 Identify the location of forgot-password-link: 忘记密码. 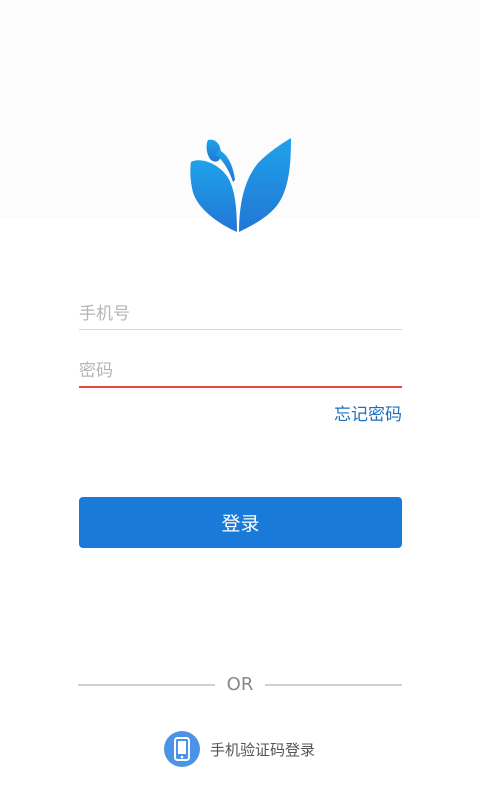
(368, 412).